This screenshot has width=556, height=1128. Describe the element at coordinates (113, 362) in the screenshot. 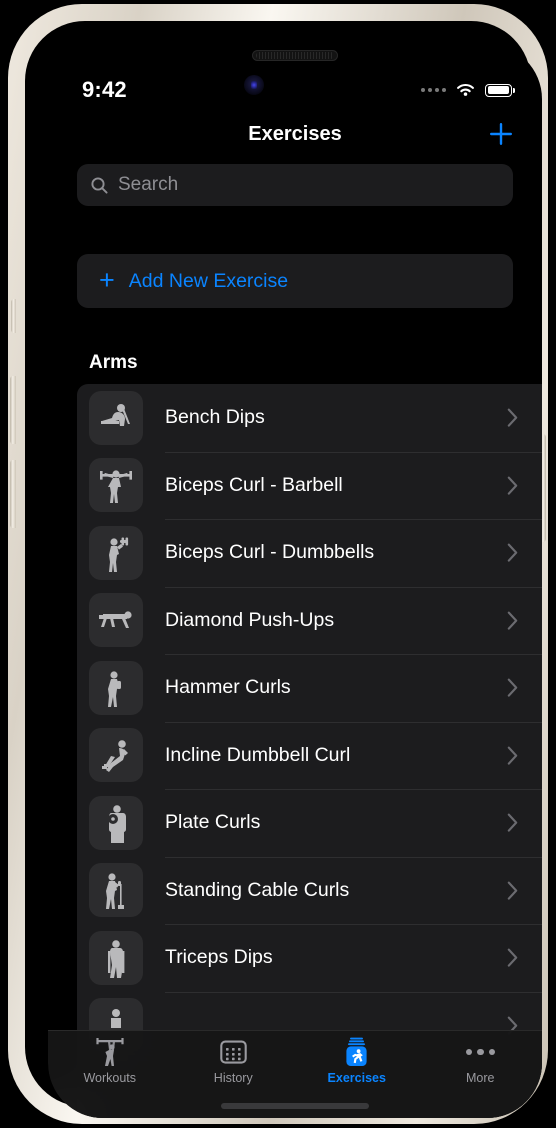

I see `section-header-arms: Arms` at that location.